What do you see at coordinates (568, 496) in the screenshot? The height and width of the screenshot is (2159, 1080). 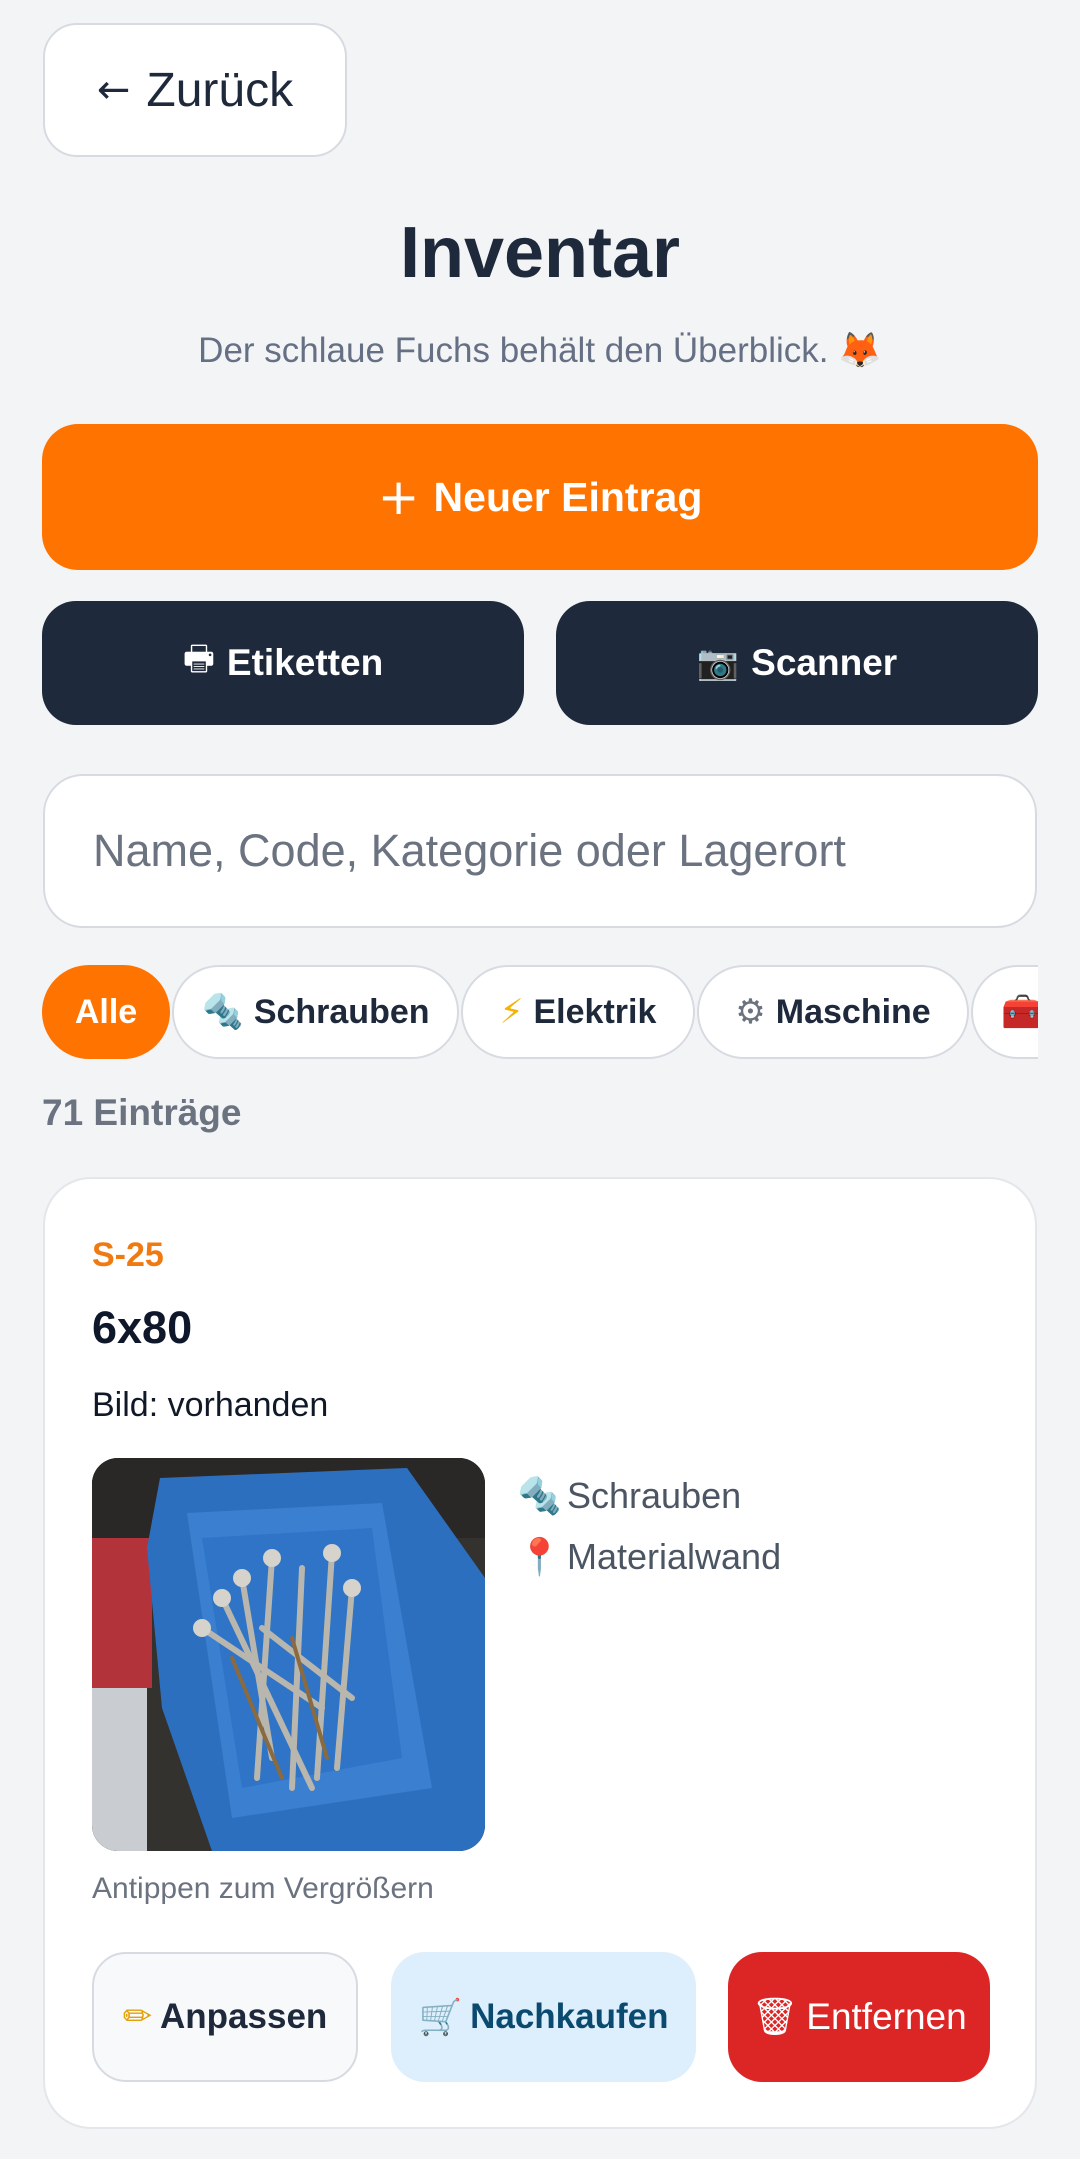 I see `new-entry-label: Neuer Eintrag` at bounding box center [568, 496].